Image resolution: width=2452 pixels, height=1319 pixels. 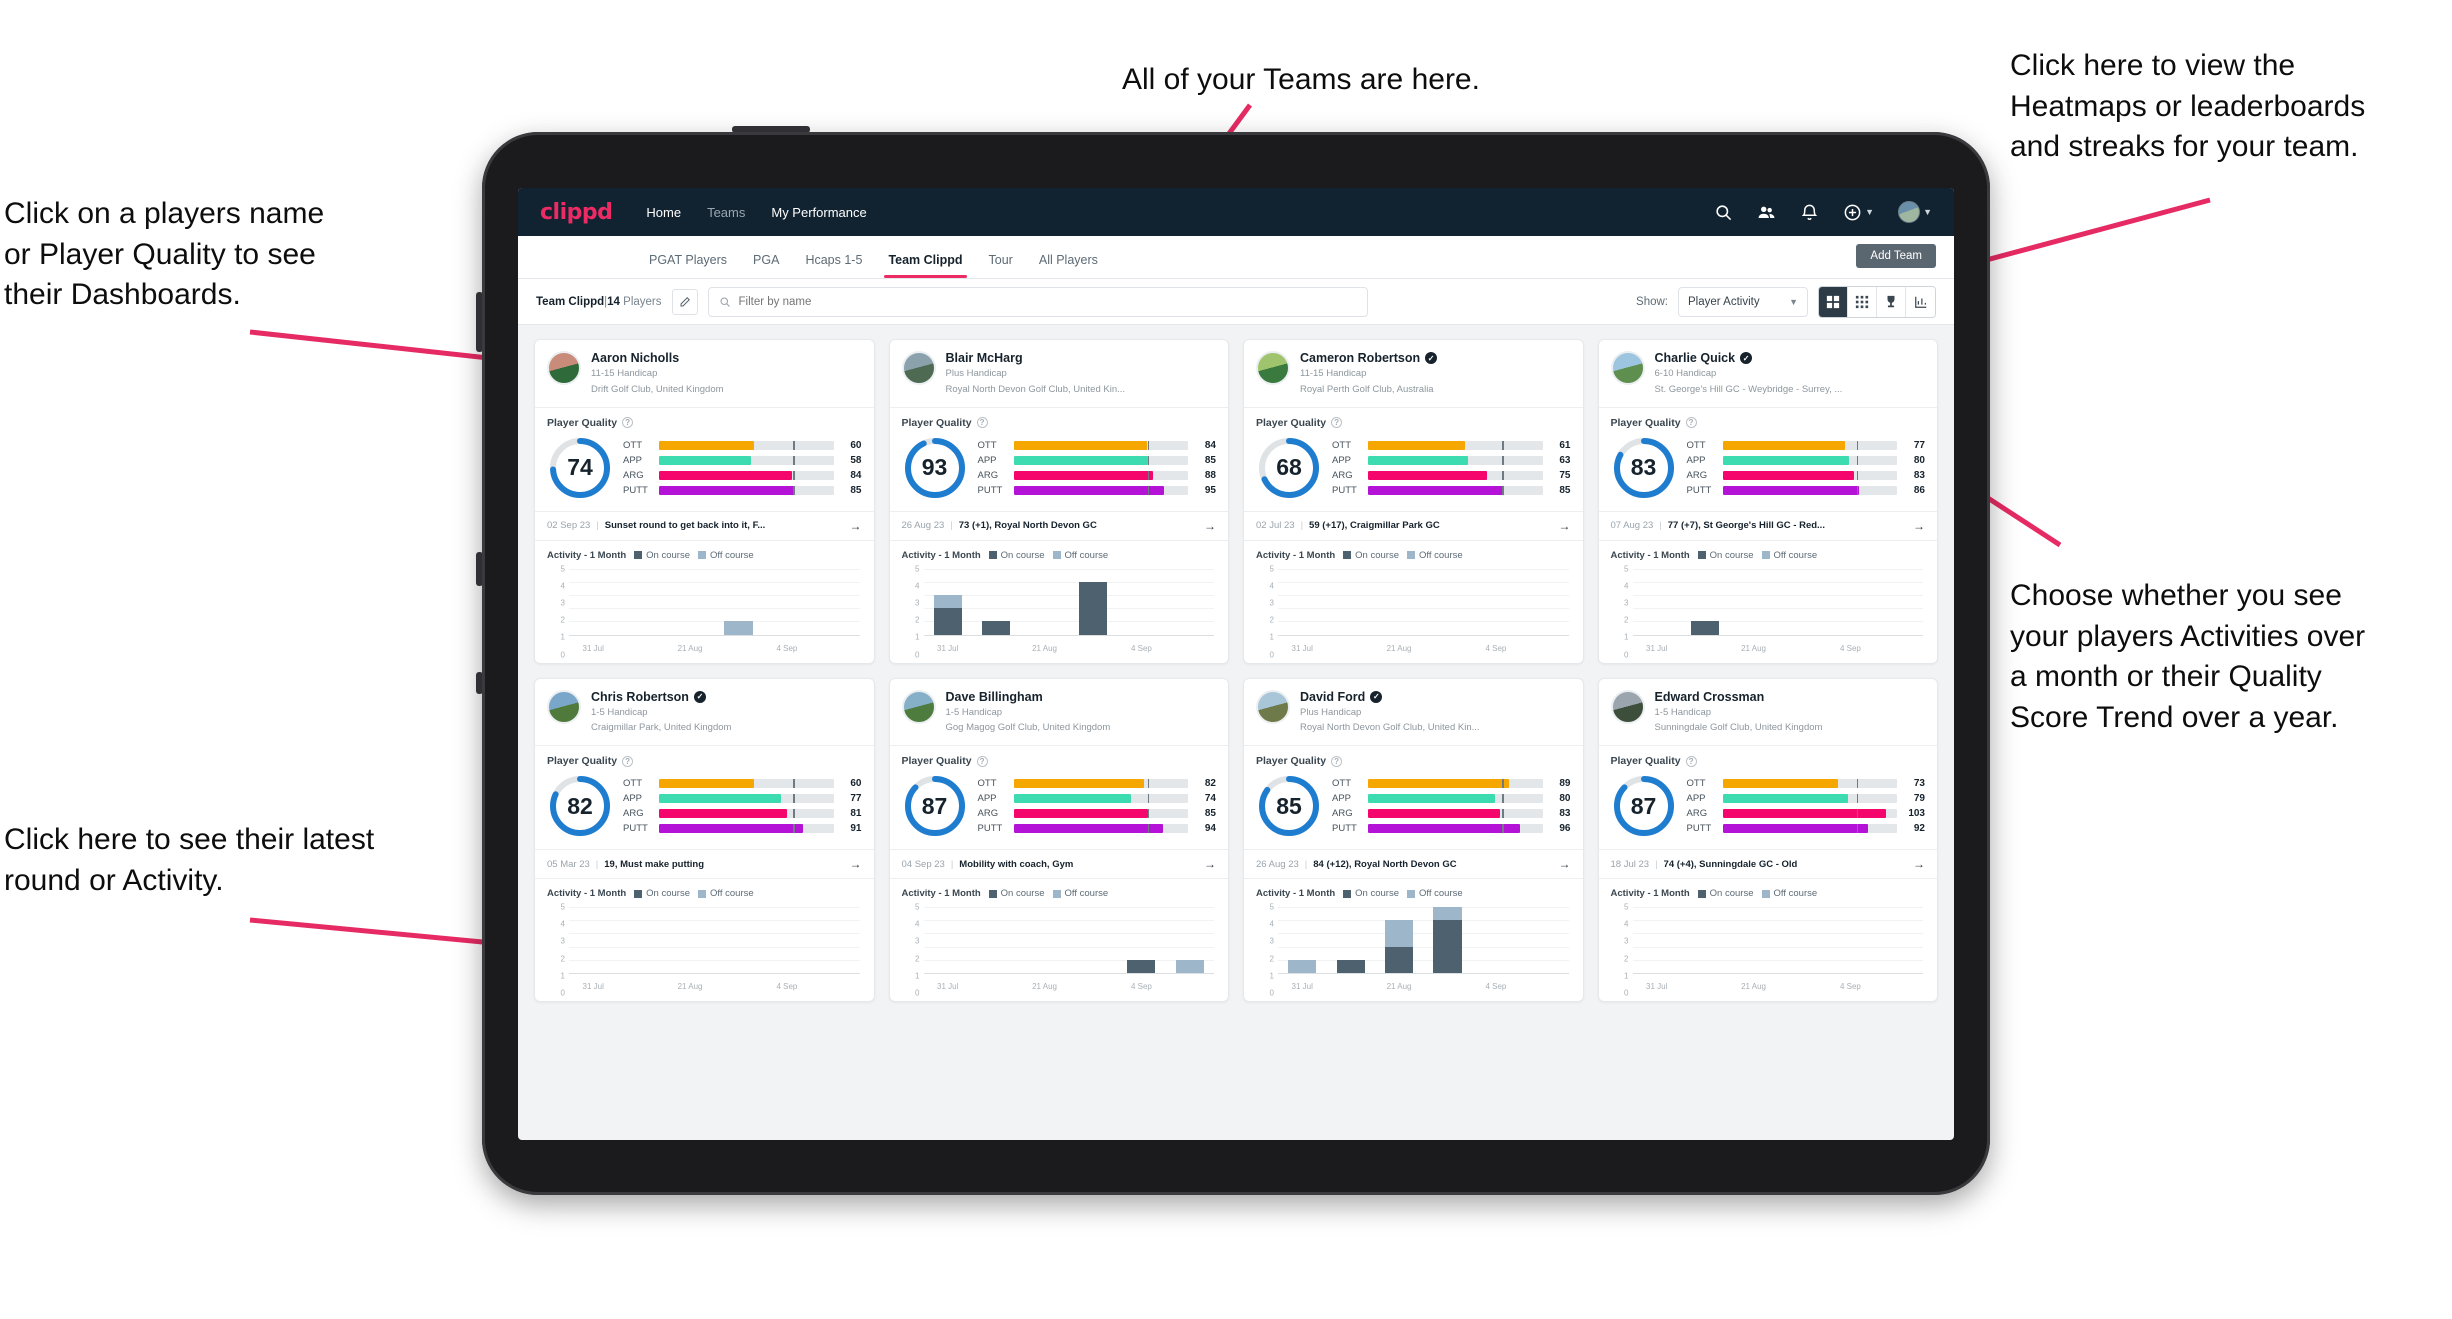 What do you see at coordinates (726, 212) in the screenshot?
I see `nav-teams: Teams` at bounding box center [726, 212].